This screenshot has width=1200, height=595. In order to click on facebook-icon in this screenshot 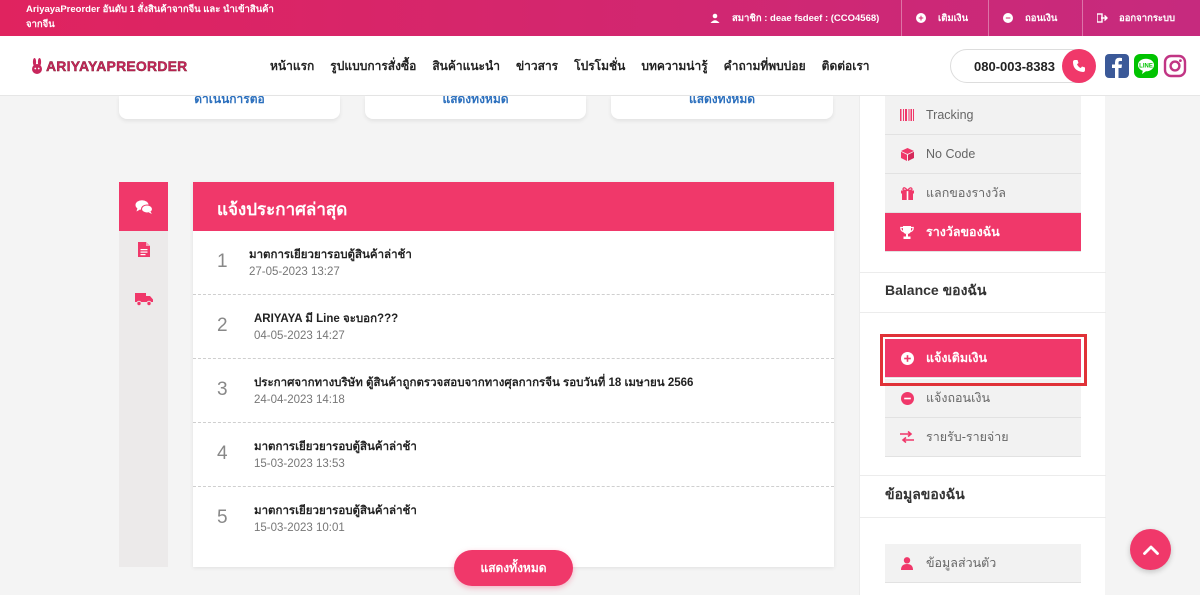, I will do `click(1117, 66)`.